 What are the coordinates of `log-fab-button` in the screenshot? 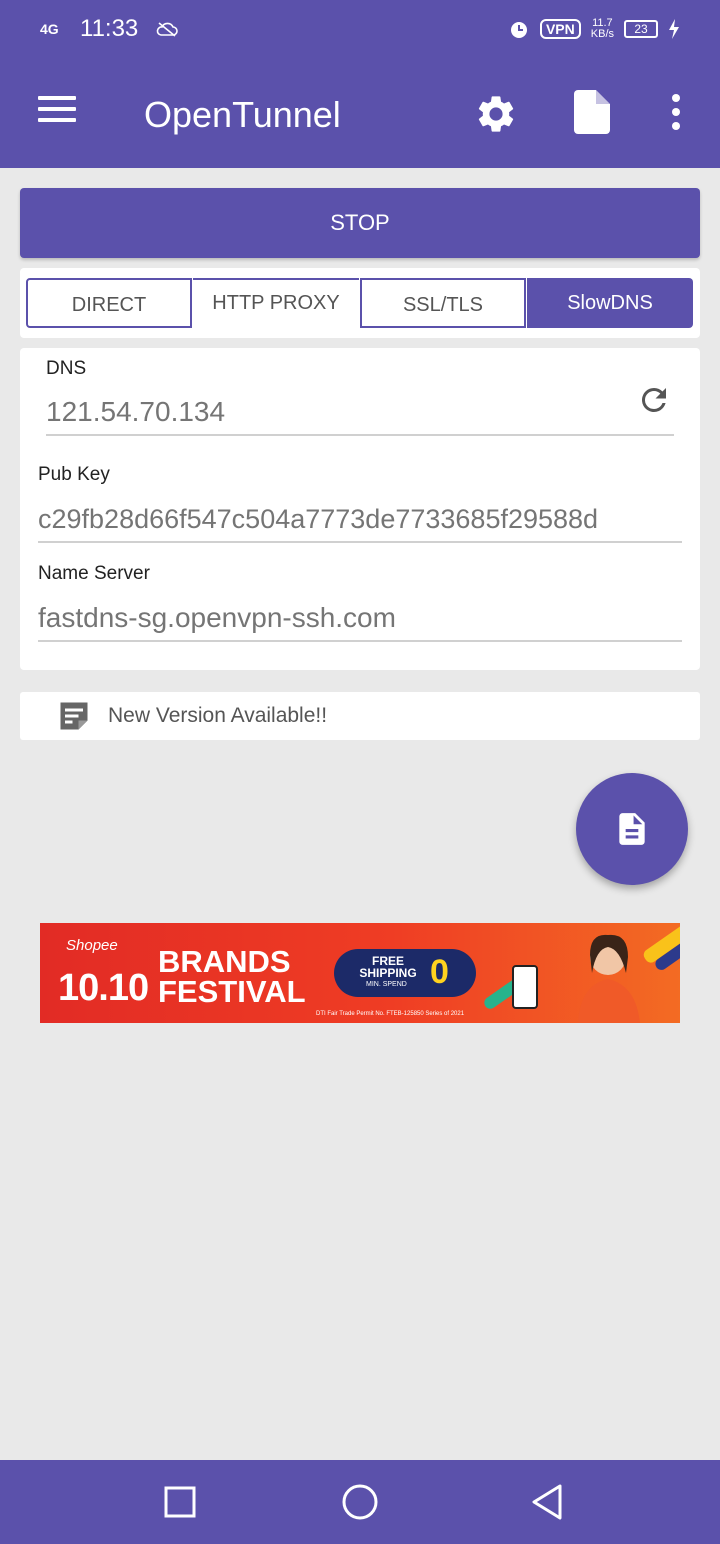 It's located at (632, 829).